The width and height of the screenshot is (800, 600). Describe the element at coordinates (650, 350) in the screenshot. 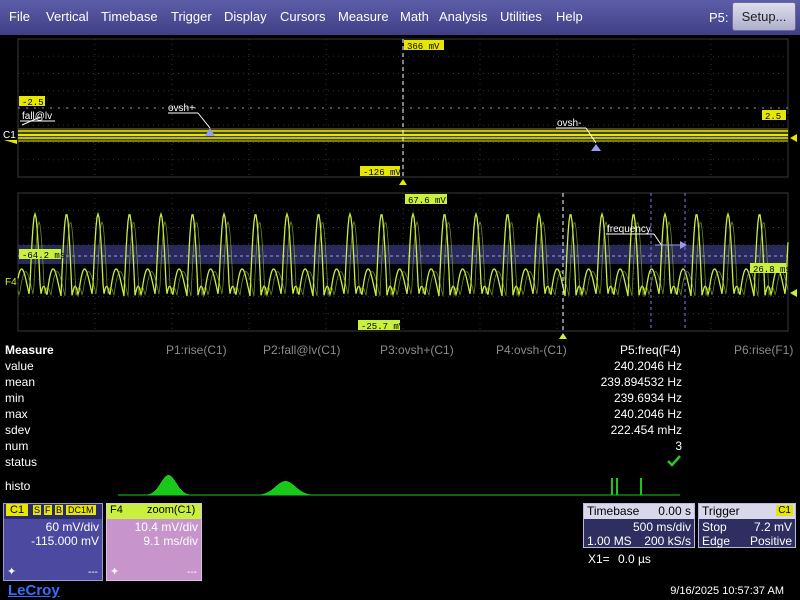

I see `param-p5: P5:freq(F4)` at that location.